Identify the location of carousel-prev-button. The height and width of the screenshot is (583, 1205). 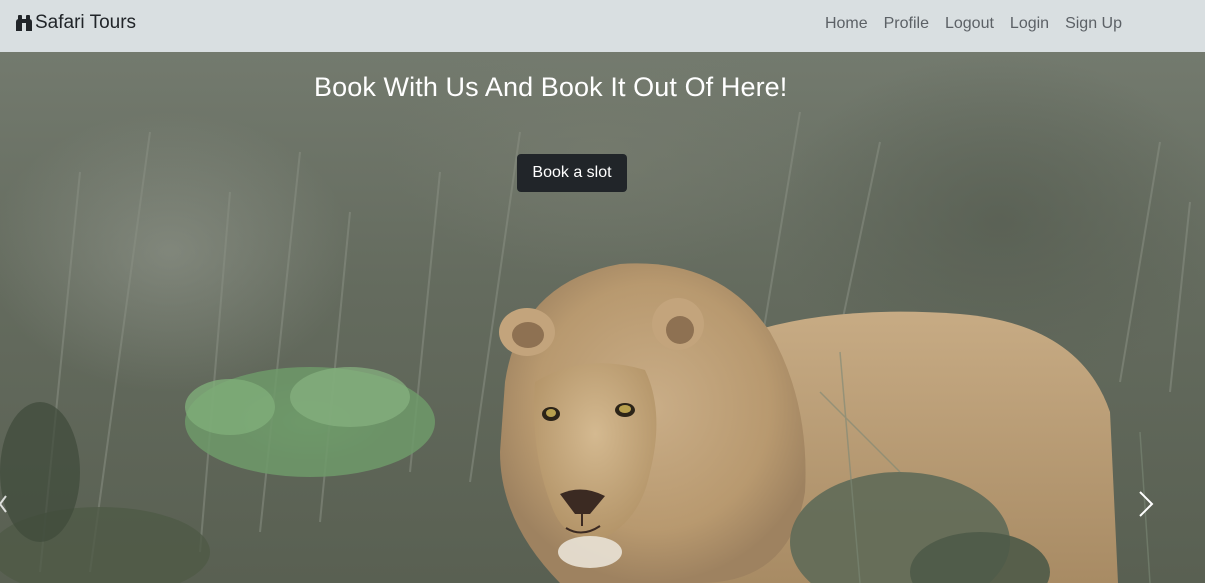
(5, 504).